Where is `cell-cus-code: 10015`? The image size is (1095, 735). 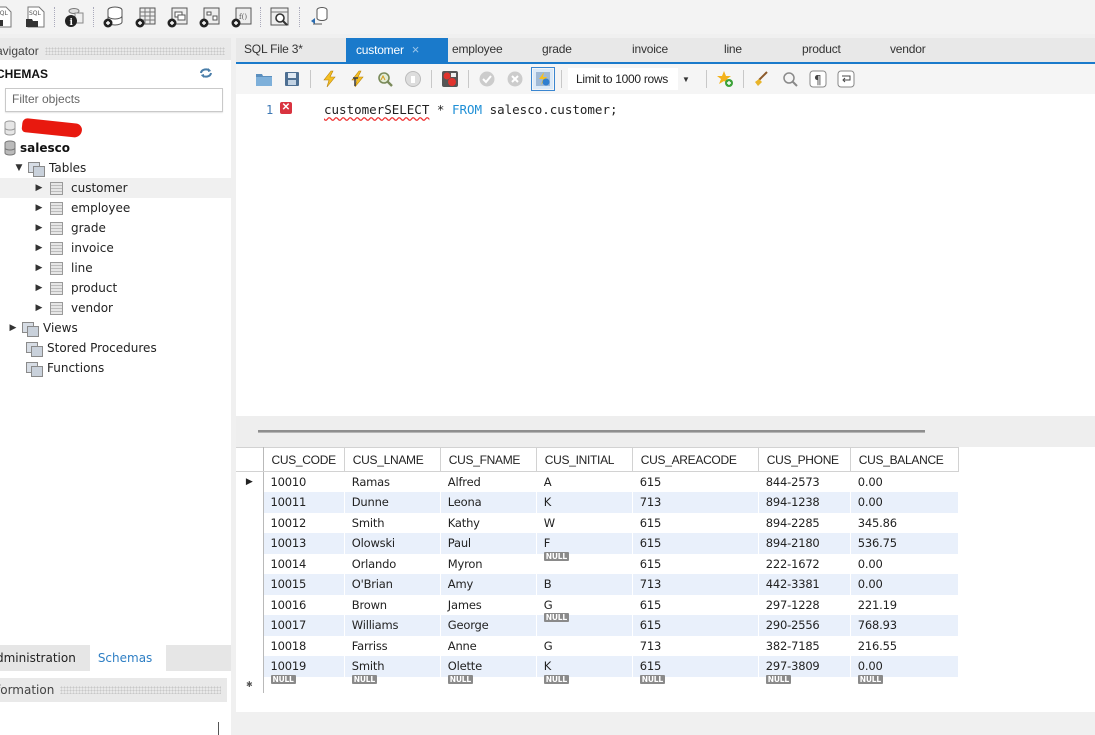
cell-cus-code: 10015 is located at coordinates (304, 584).